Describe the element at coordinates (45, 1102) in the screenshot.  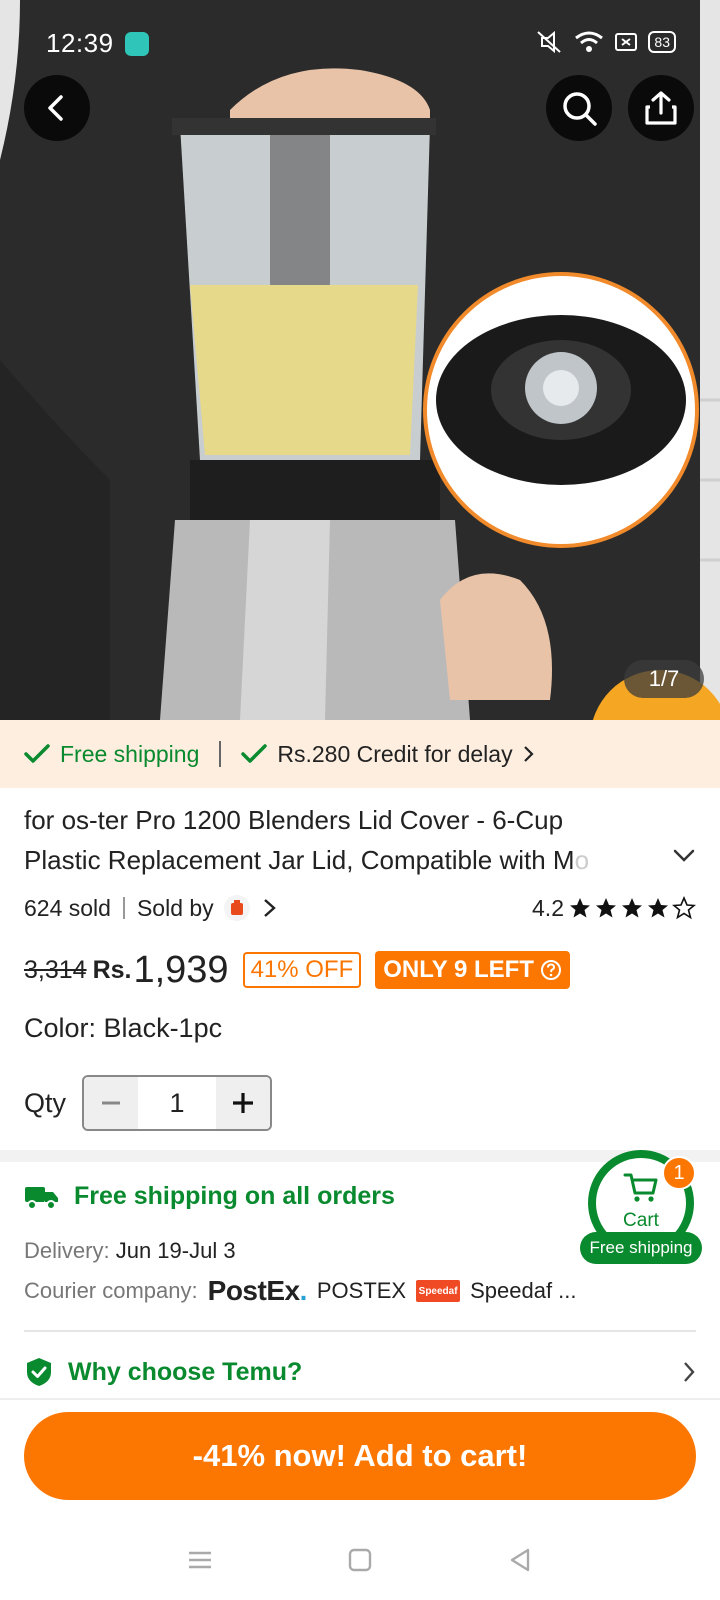
I see `qty-label: Qty` at that location.